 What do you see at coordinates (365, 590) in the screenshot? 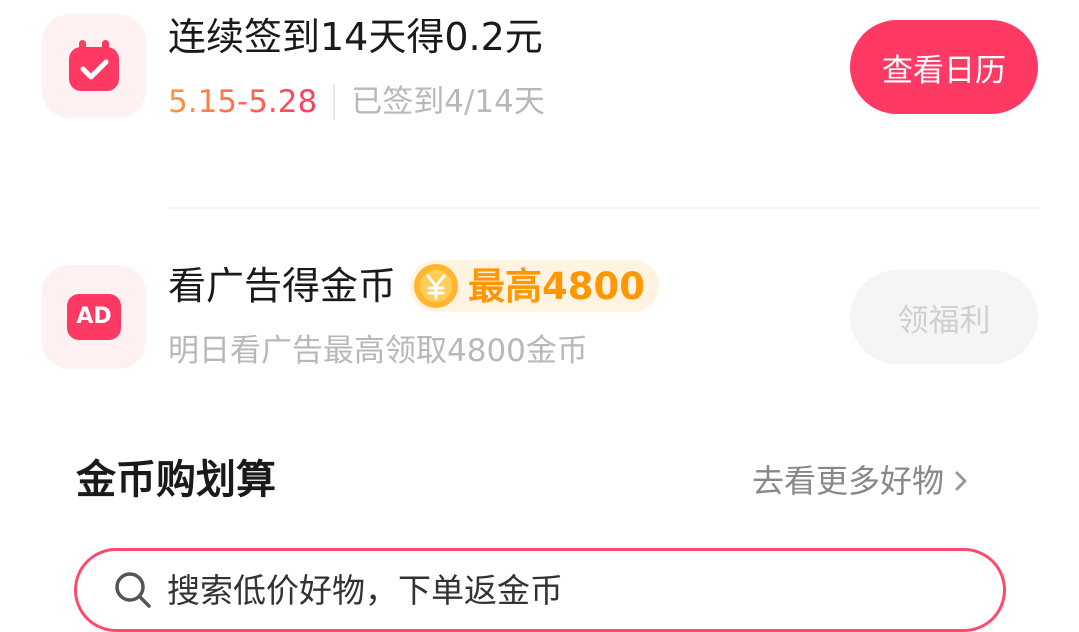
I see `search-placeholder: 搜索低价好物，下单返金币` at bounding box center [365, 590].